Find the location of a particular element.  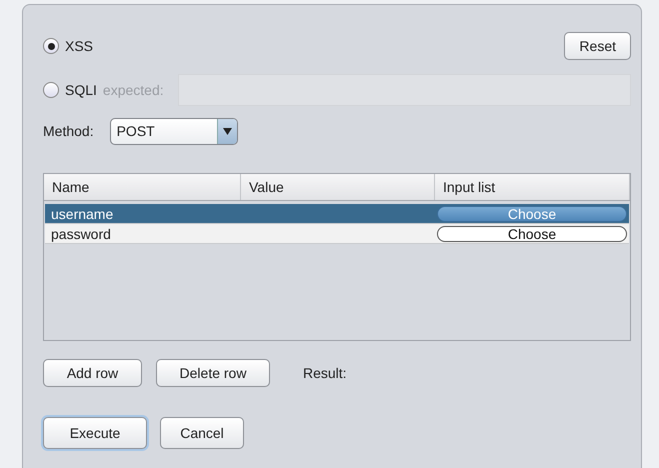

radio-label: XSS is located at coordinates (79, 46).